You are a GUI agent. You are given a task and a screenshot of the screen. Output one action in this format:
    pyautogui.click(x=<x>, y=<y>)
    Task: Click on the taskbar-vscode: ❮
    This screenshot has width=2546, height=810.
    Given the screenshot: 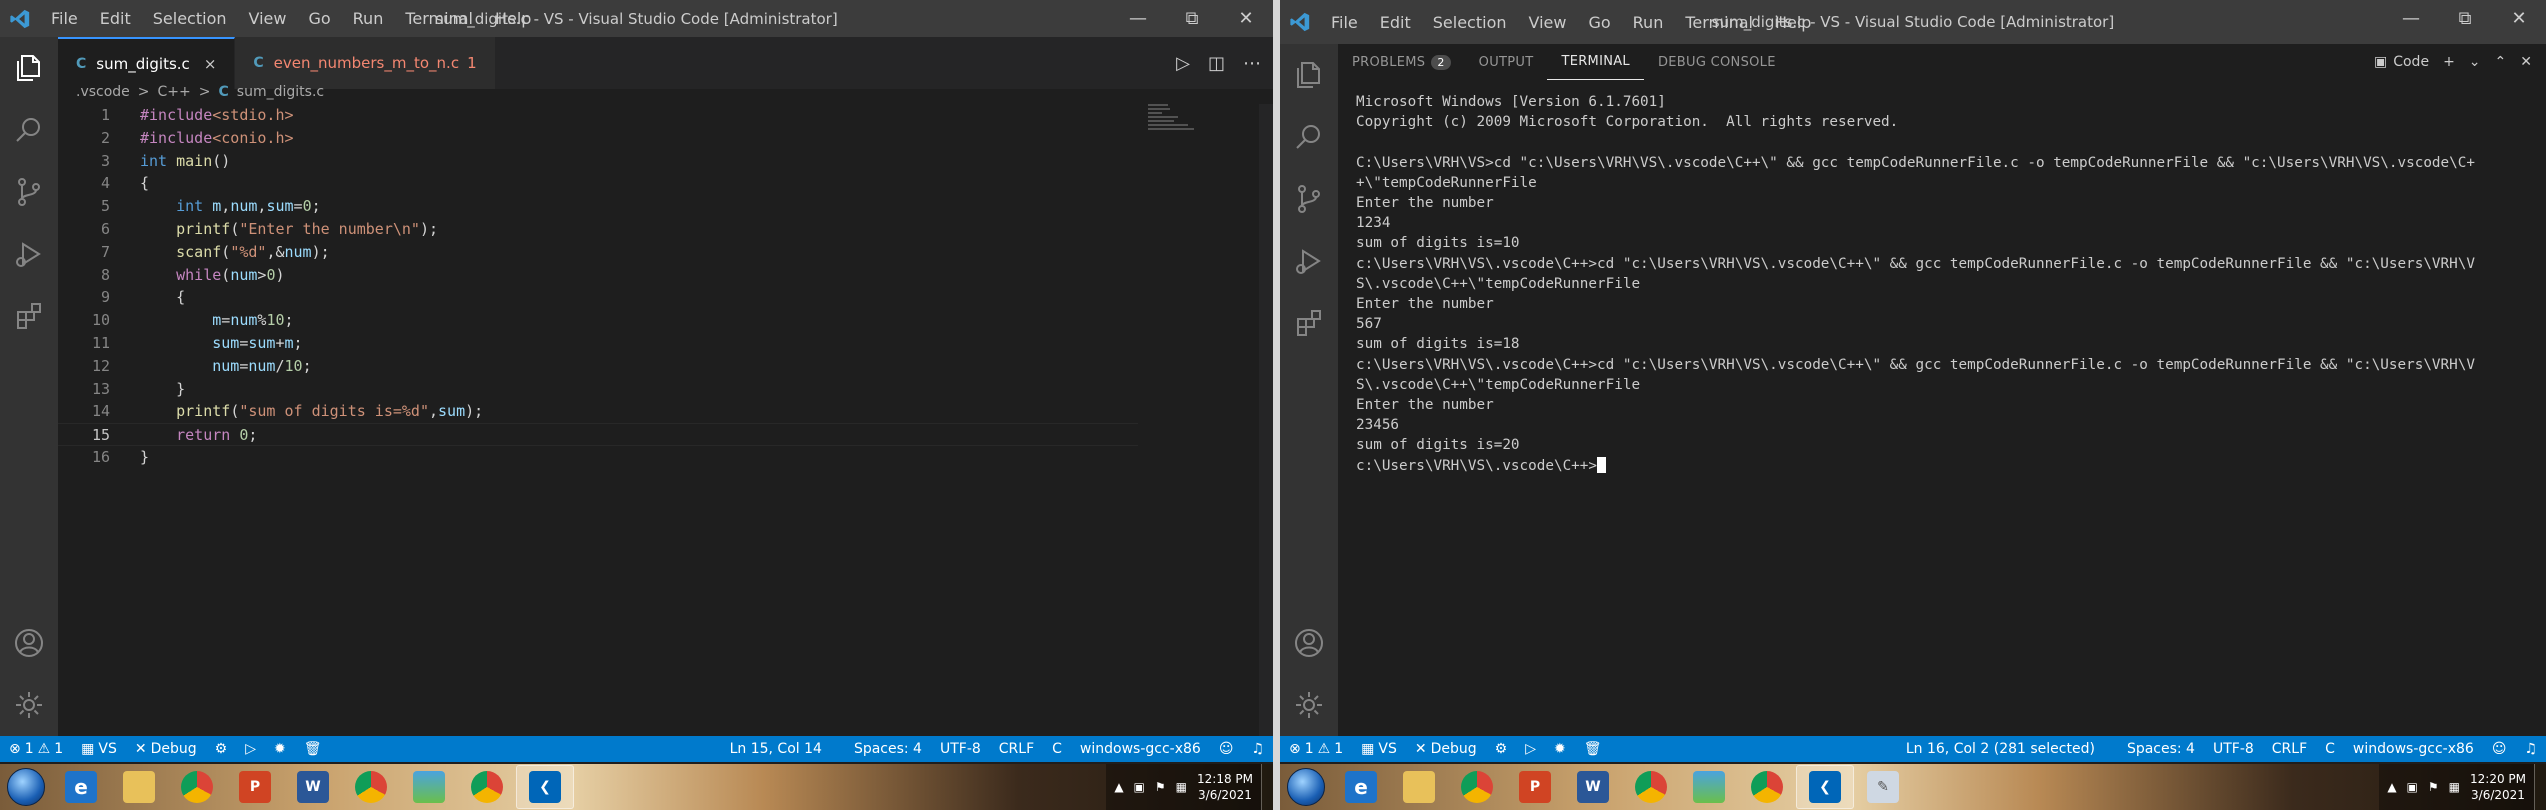 What is the action you would take?
    pyautogui.click(x=545, y=787)
    